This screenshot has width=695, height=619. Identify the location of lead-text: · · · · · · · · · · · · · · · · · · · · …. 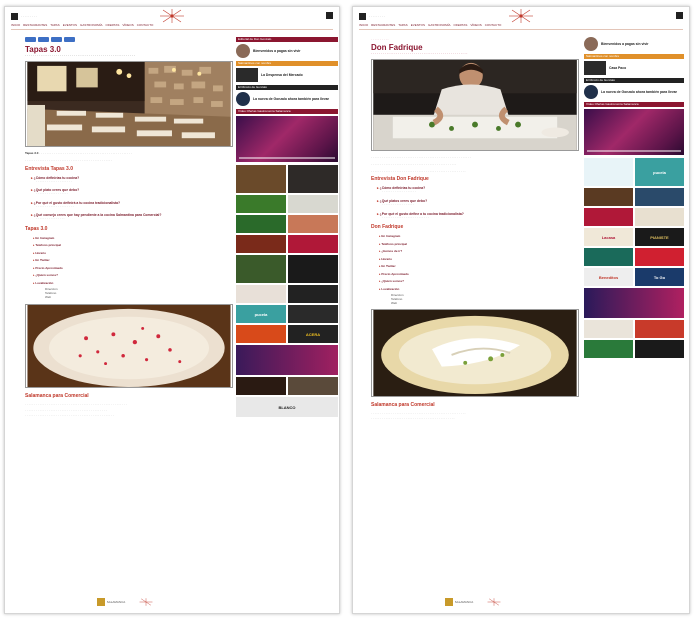
(80, 56).